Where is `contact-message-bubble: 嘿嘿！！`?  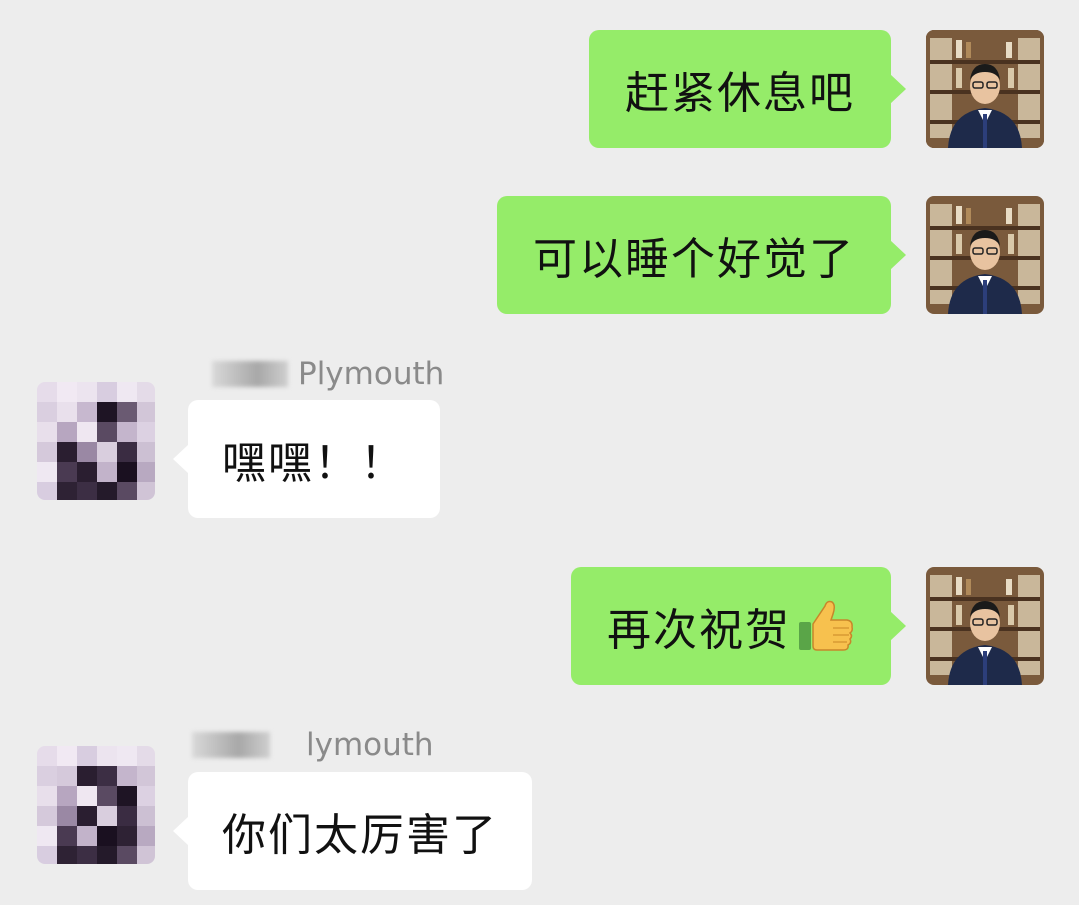 contact-message-bubble: 嘿嘿！！ is located at coordinates (306, 459).